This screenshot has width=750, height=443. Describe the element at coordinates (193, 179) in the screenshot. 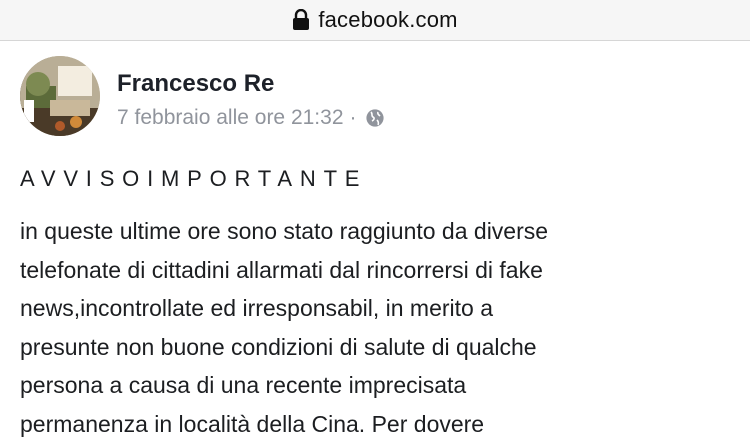

I see `post-title: AVVISOIMPORTANTE` at that location.